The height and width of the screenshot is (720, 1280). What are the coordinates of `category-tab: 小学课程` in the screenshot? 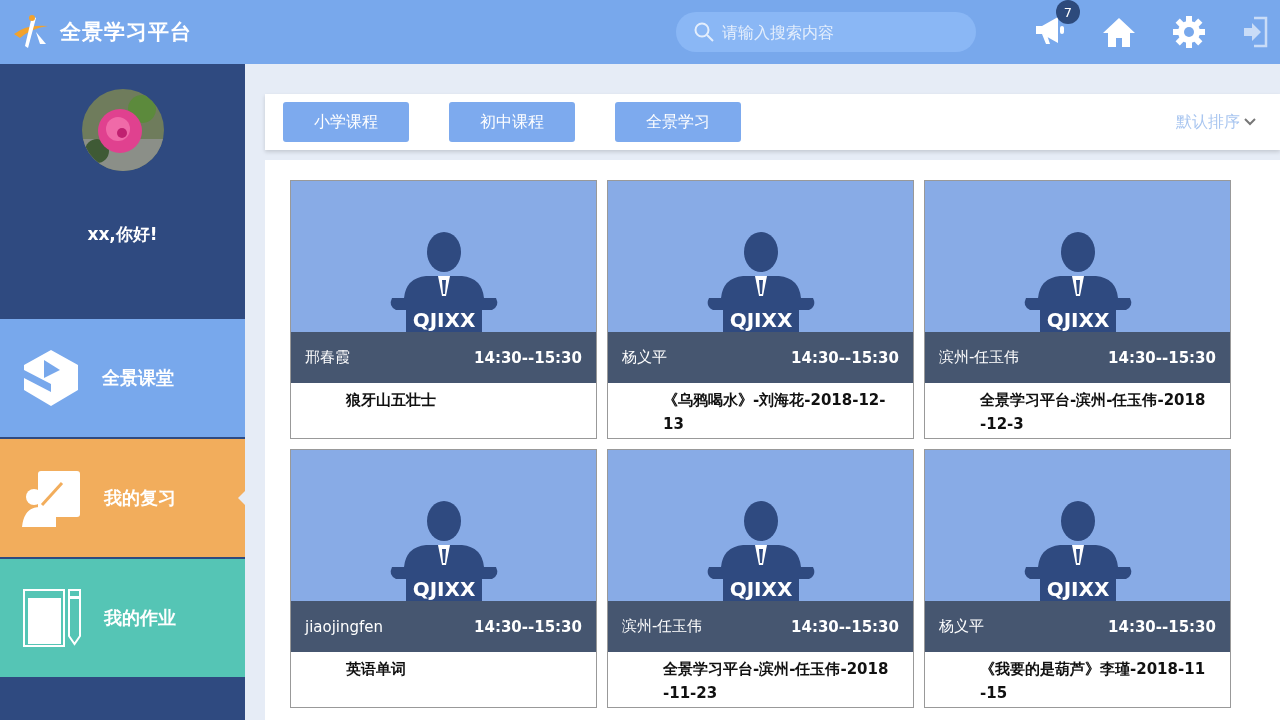 It's located at (346, 122).